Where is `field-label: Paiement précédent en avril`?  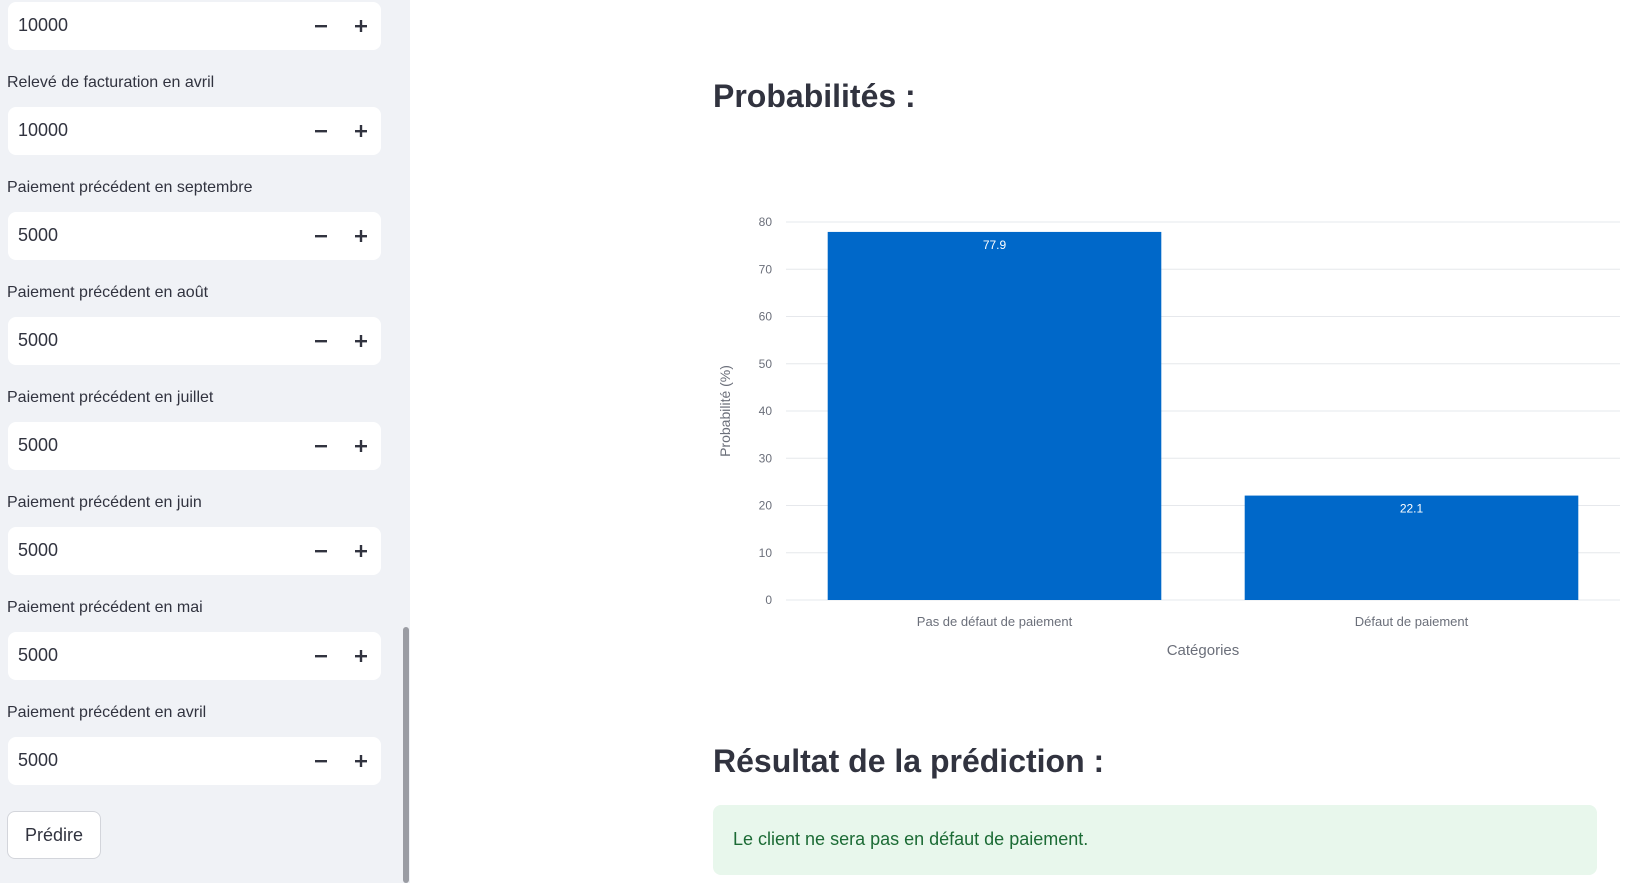
field-label: Paiement précédent en avril is located at coordinates (107, 712).